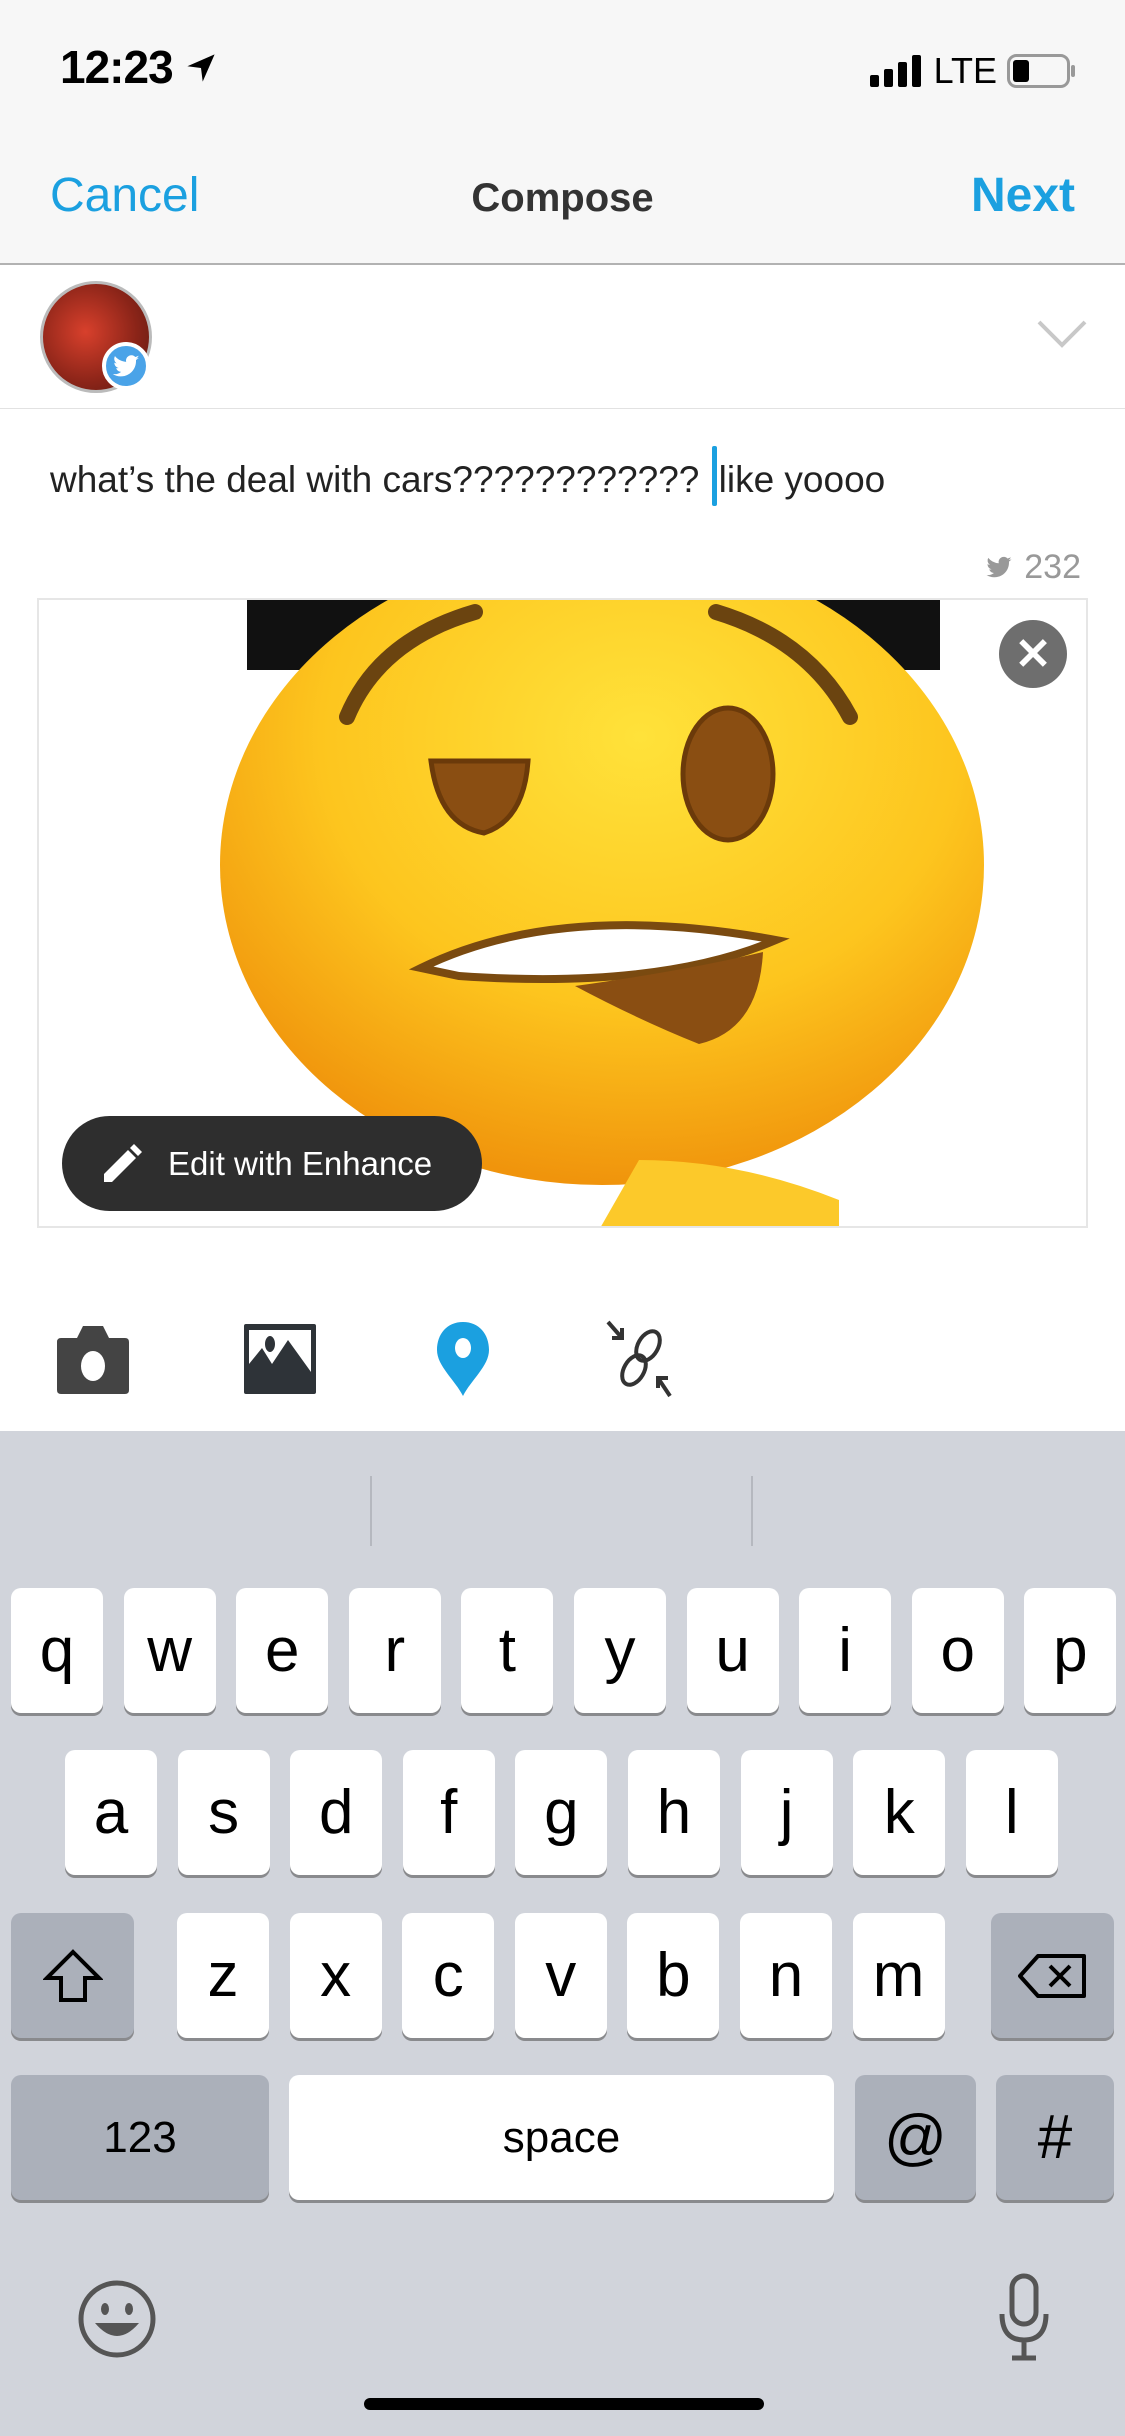  What do you see at coordinates (282, 1650) in the screenshot?
I see `key-e: e` at bounding box center [282, 1650].